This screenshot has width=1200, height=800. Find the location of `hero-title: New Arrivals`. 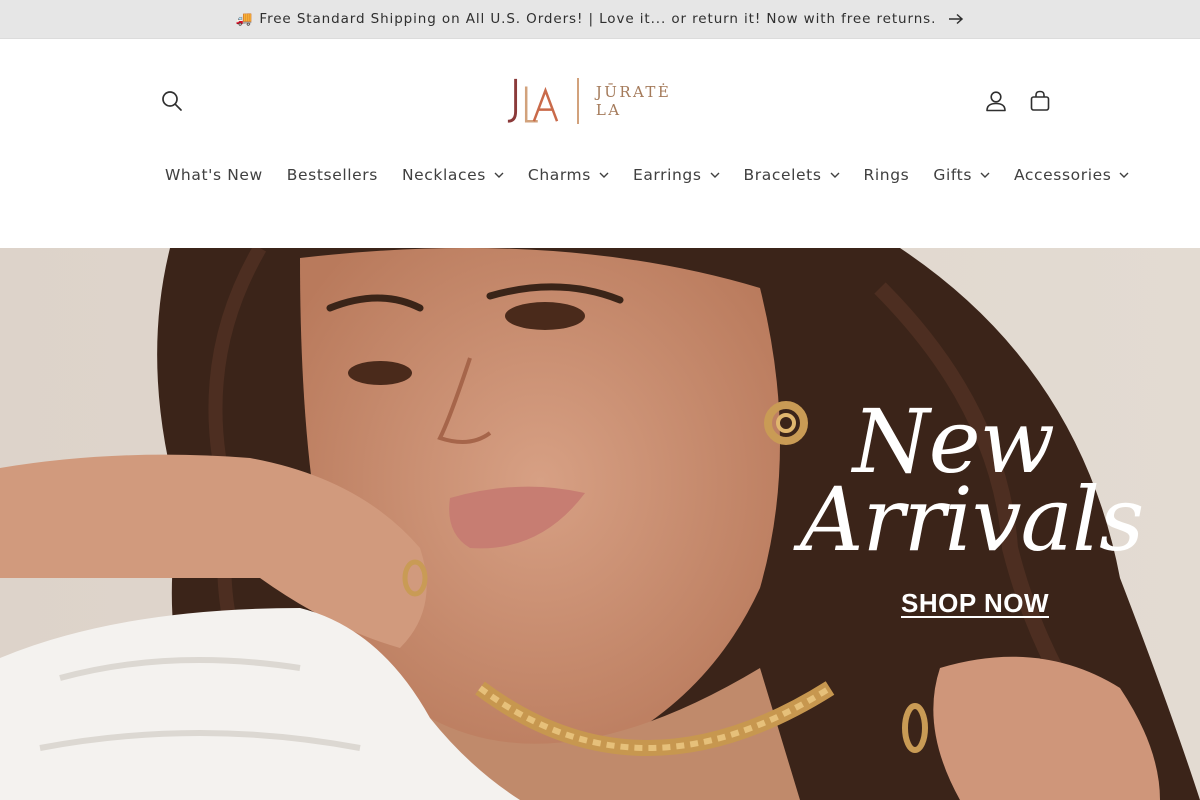

hero-title: New Arrivals is located at coordinates (972, 484).